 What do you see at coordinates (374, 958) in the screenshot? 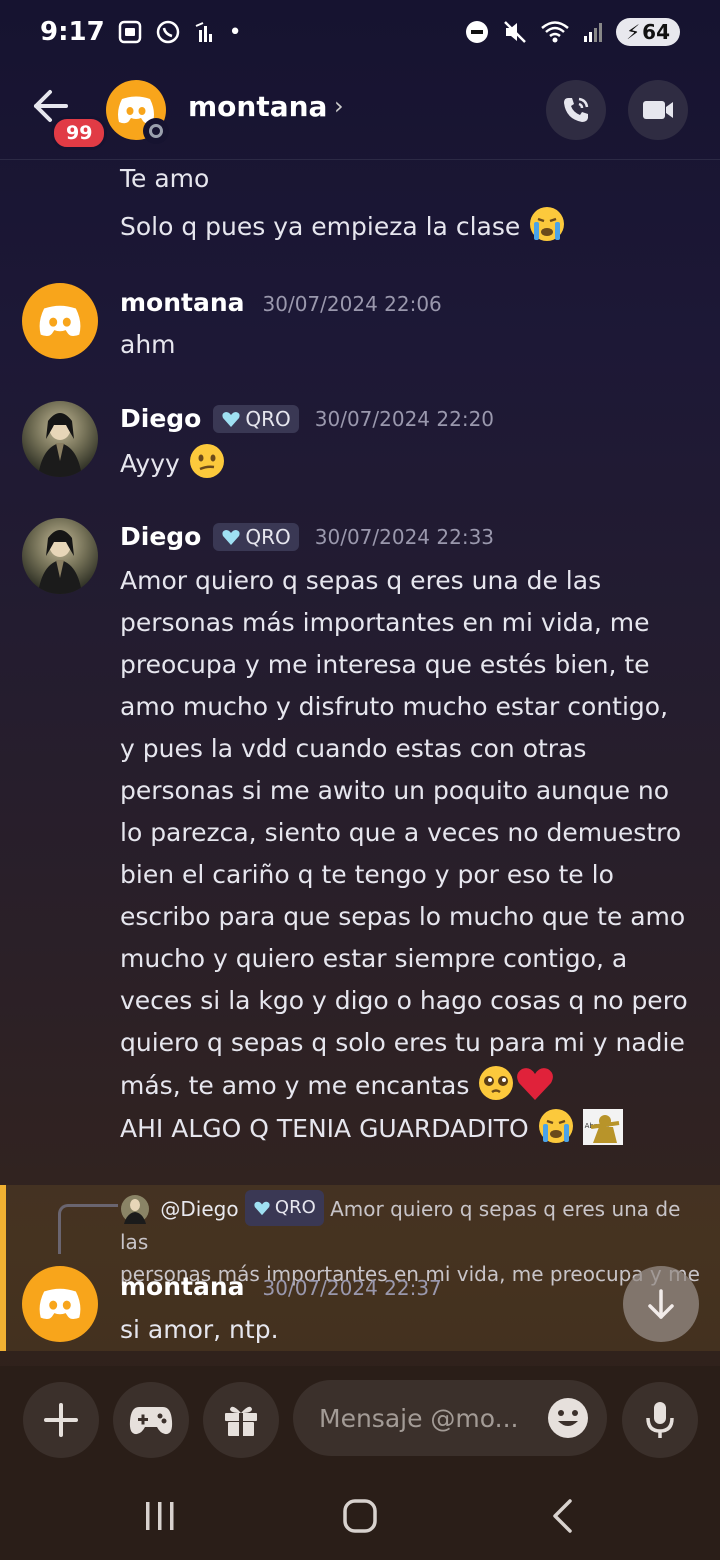
I see `message-line: mucho y quiero estar siempre contigo, a` at bounding box center [374, 958].